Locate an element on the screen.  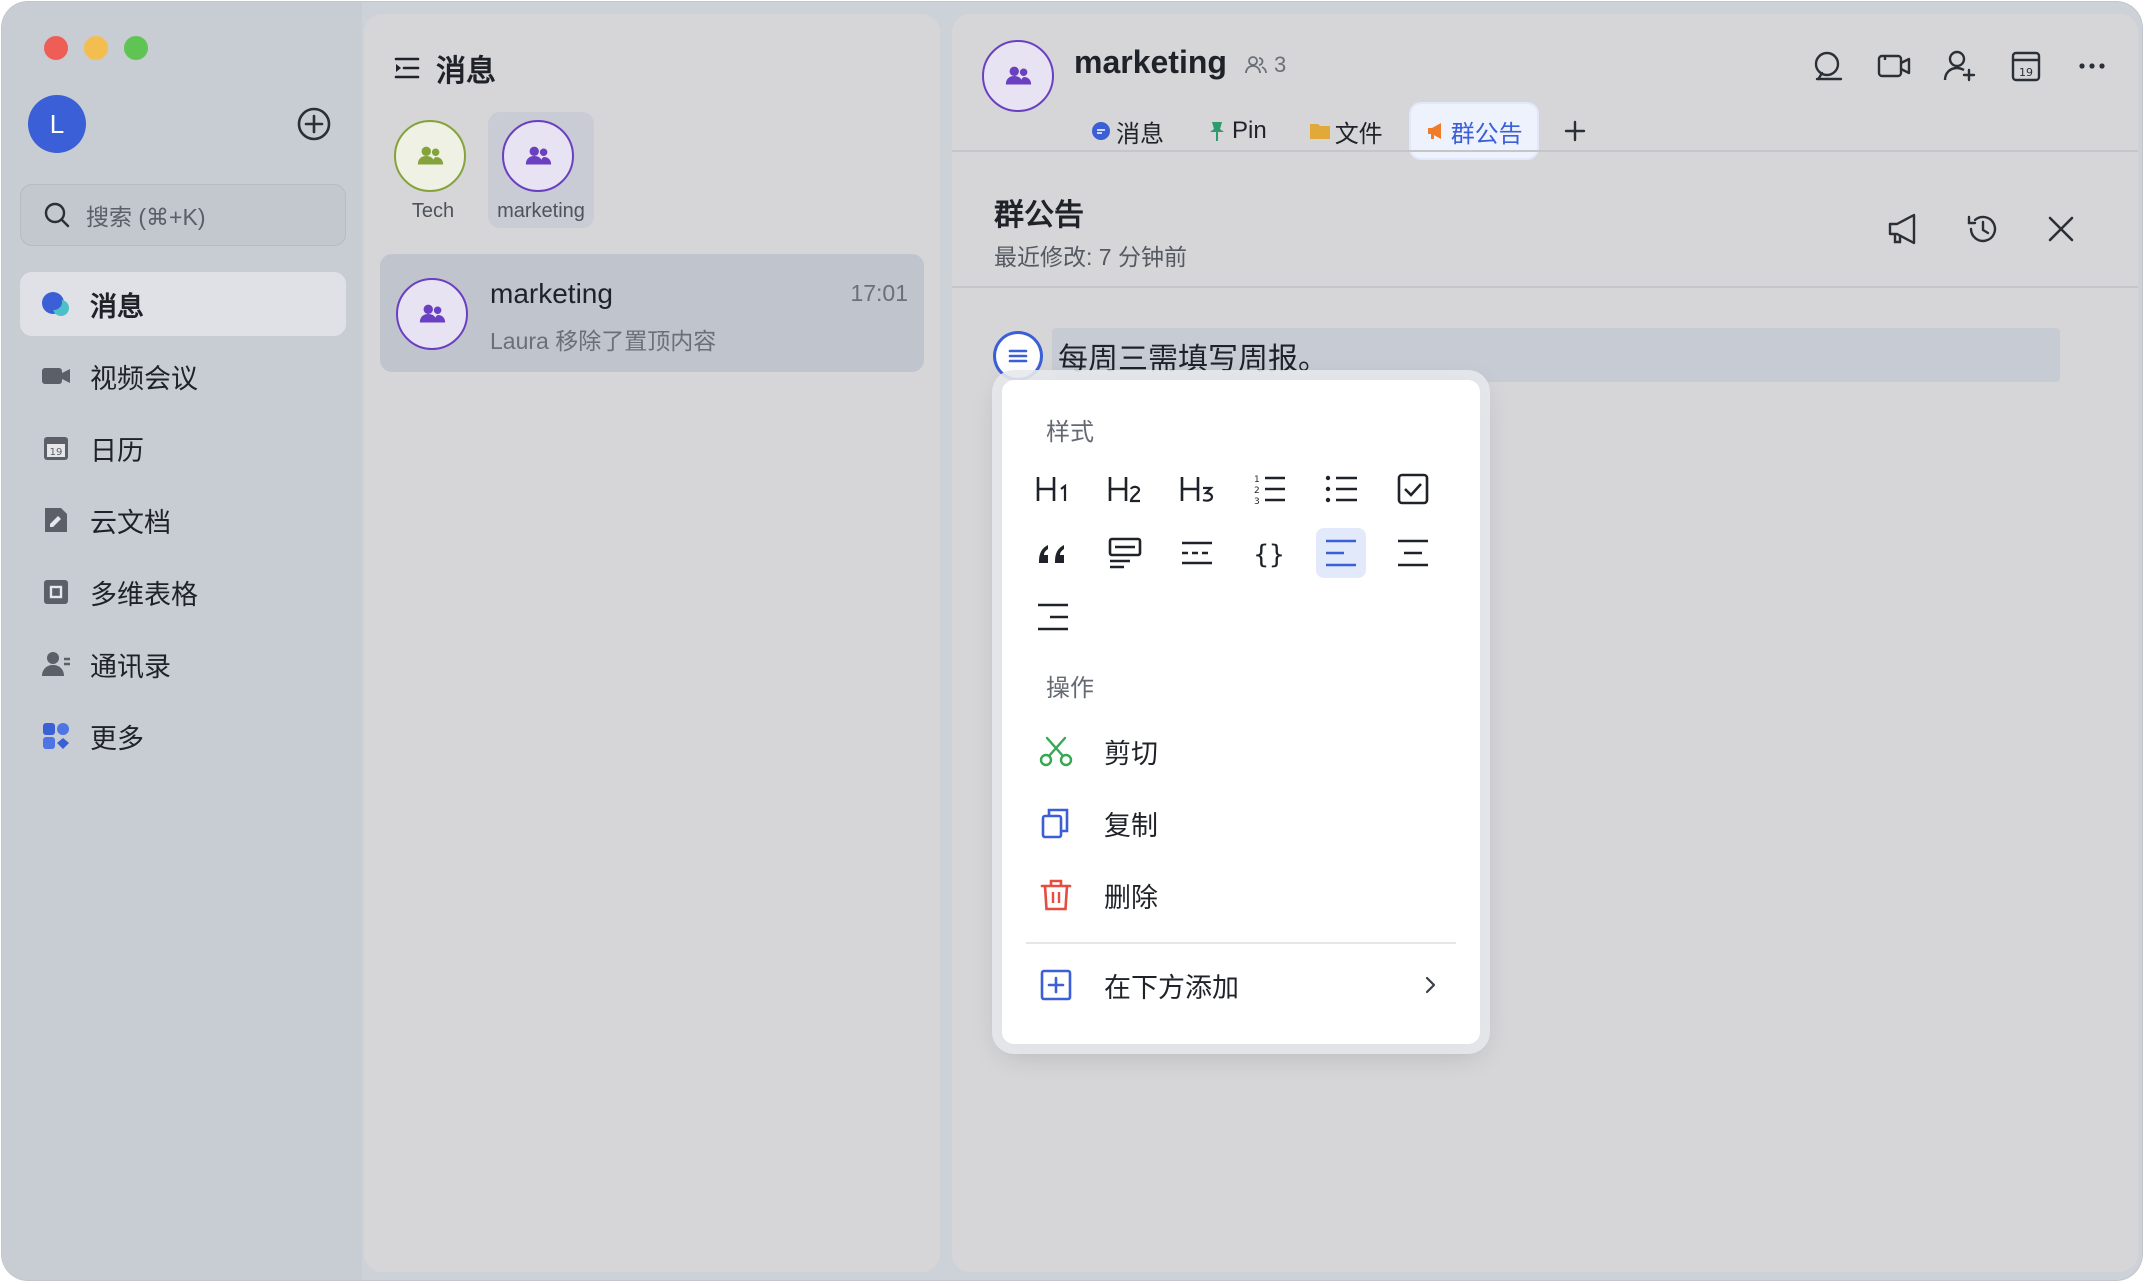
collapse-list-icon is located at coordinates (407, 68).